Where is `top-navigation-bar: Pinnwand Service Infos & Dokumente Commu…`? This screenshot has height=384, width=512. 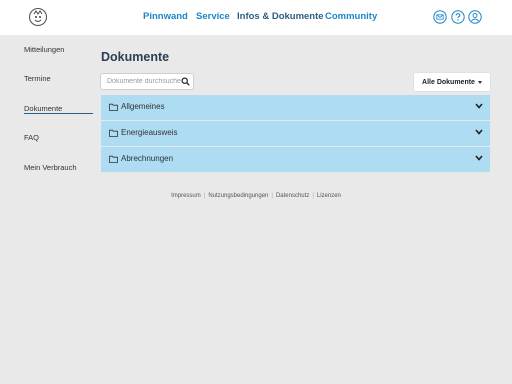
top-navigation-bar: Pinnwand Service Infos & Dokumente Commu… is located at coordinates (256, 17).